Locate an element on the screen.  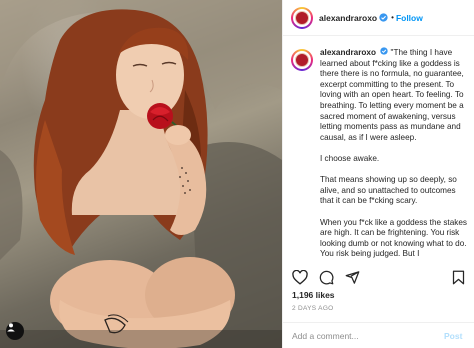
author-username: alexandraroxo is located at coordinates (348, 18).